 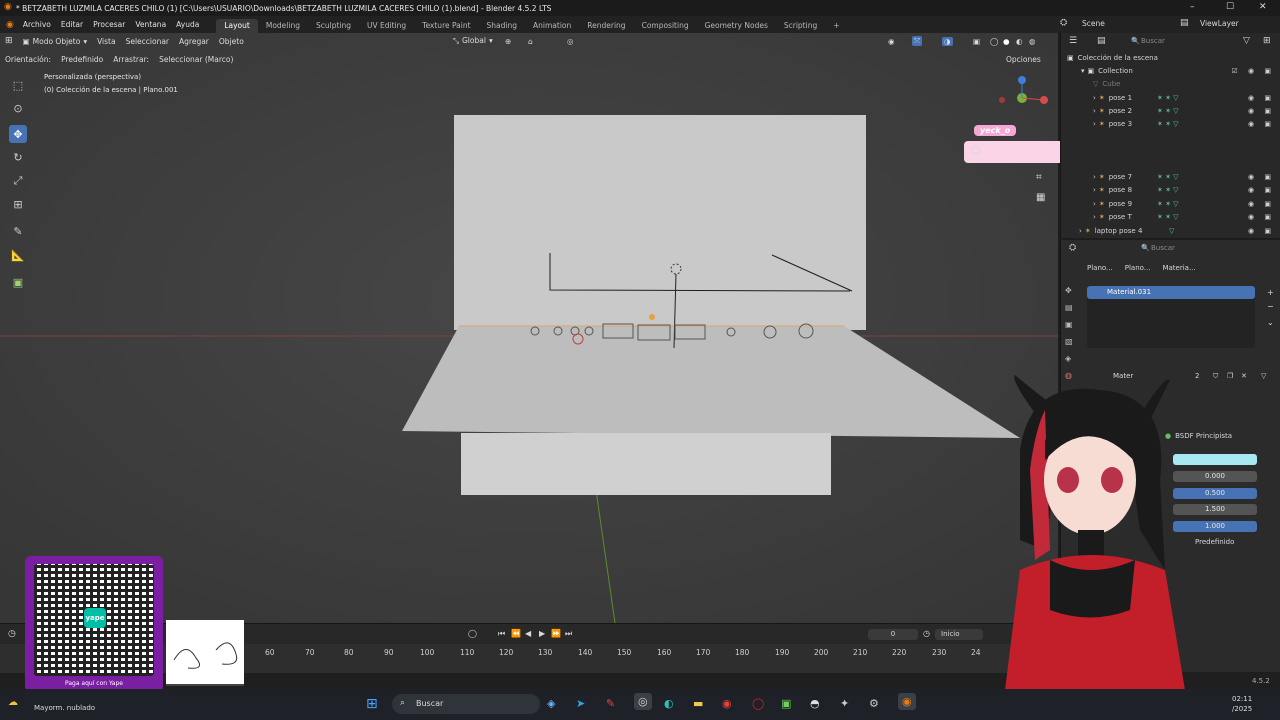 I want to click on tab-animation: Animation, so click(x=552, y=26).